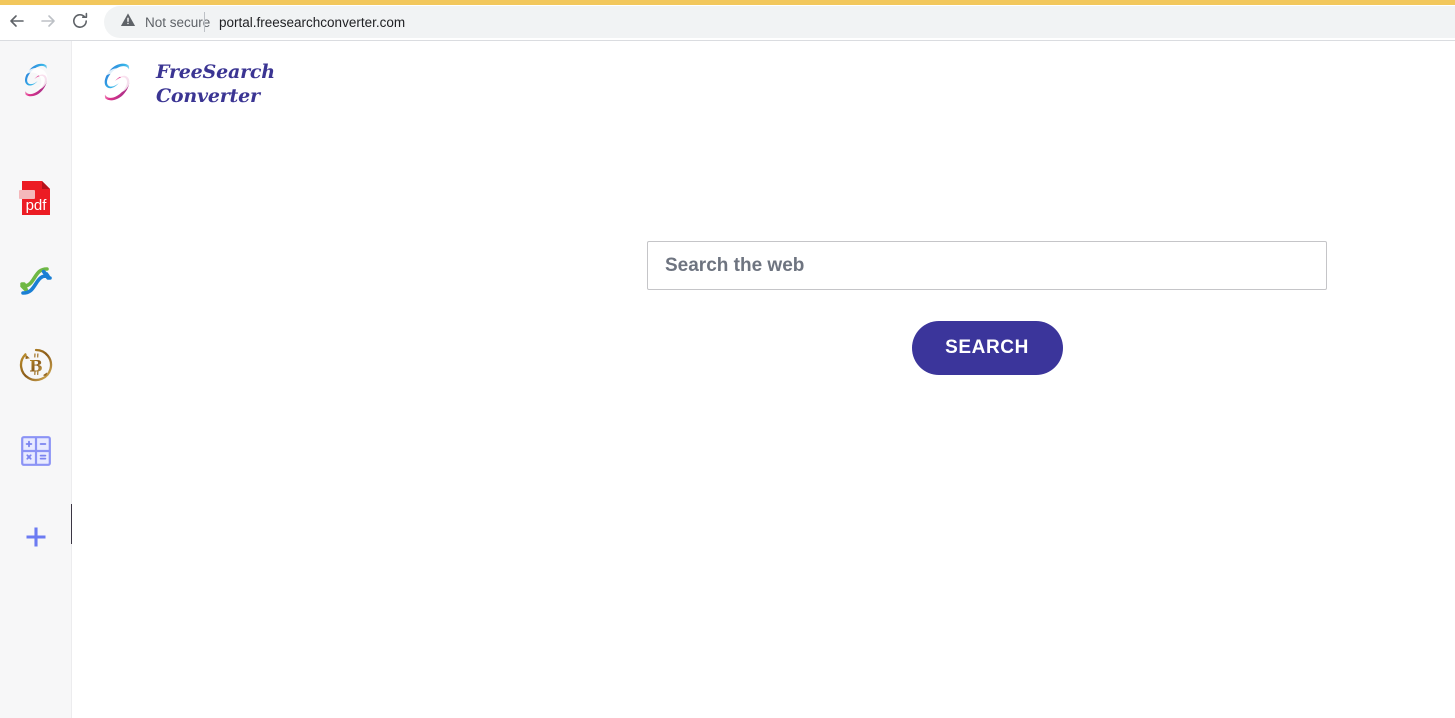 The width and height of the screenshot is (1455, 718). I want to click on sidebar-item-add, so click(35, 539).